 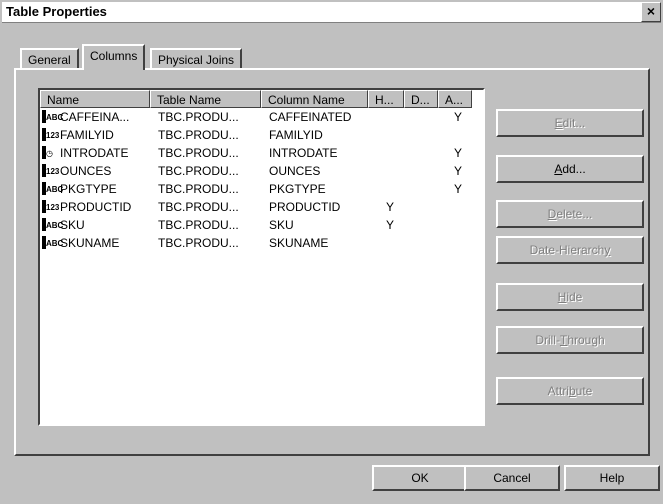 I want to click on date-type-icon: ◷, so click(x=51, y=152).